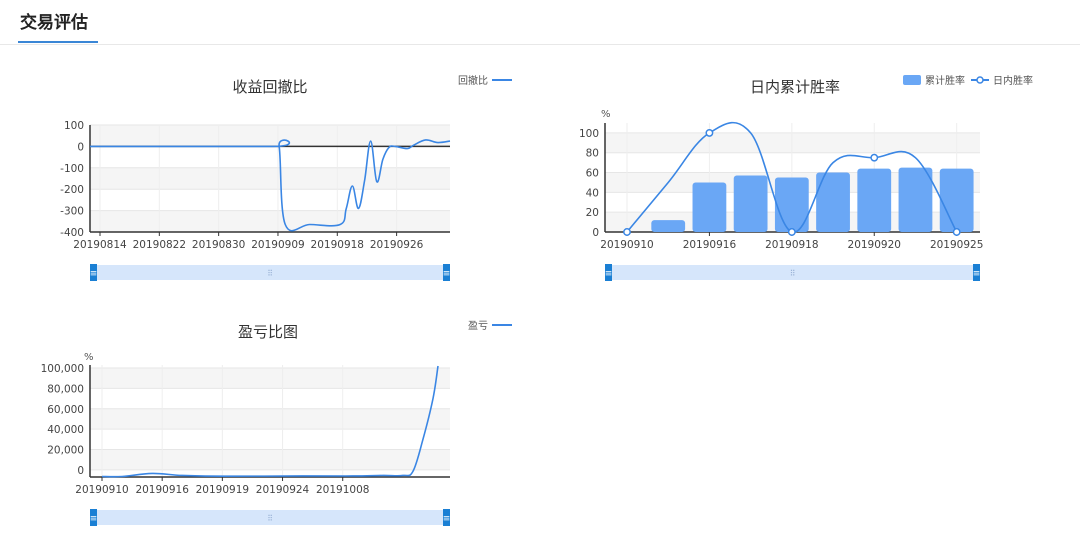 This screenshot has height=536, width=1080. I want to click on x-tick-label: 20191008, so click(342, 490).